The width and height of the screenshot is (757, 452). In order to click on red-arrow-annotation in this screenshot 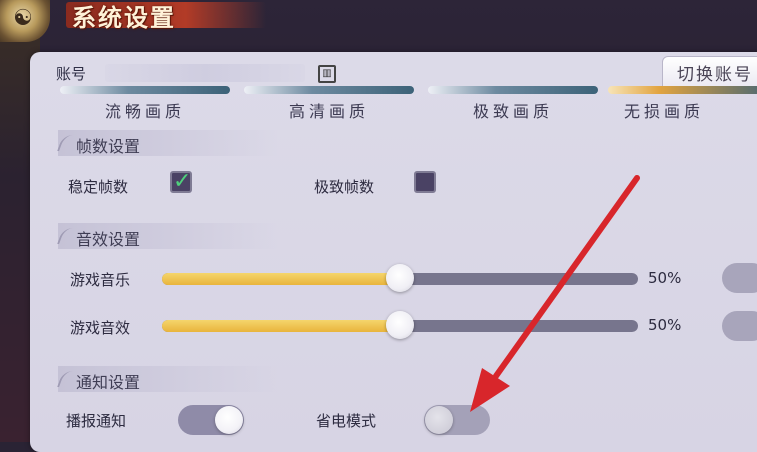, I will do `click(555, 293)`.